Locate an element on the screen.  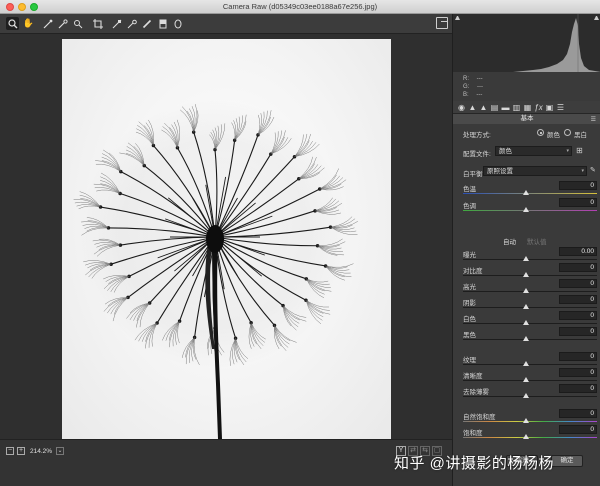
status-bar: − + 214.2% ⌄ Y ⇄ ⇆ ▢ is located at coordinates (226, 462).